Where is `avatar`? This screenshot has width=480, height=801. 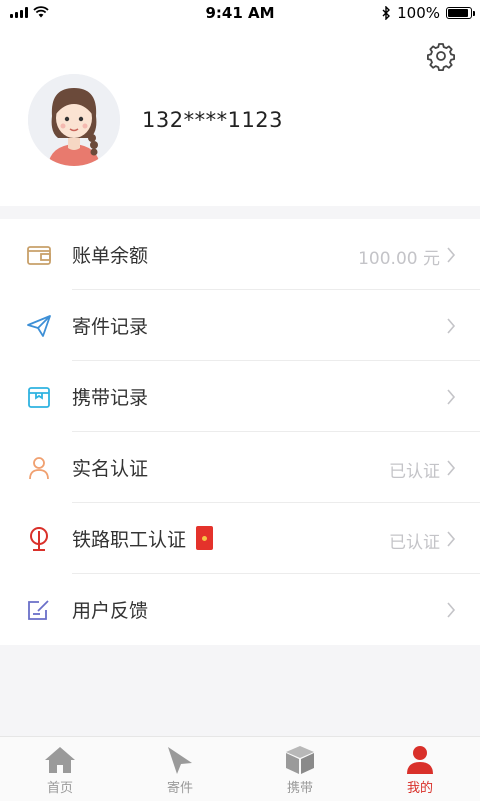 avatar is located at coordinates (74, 120).